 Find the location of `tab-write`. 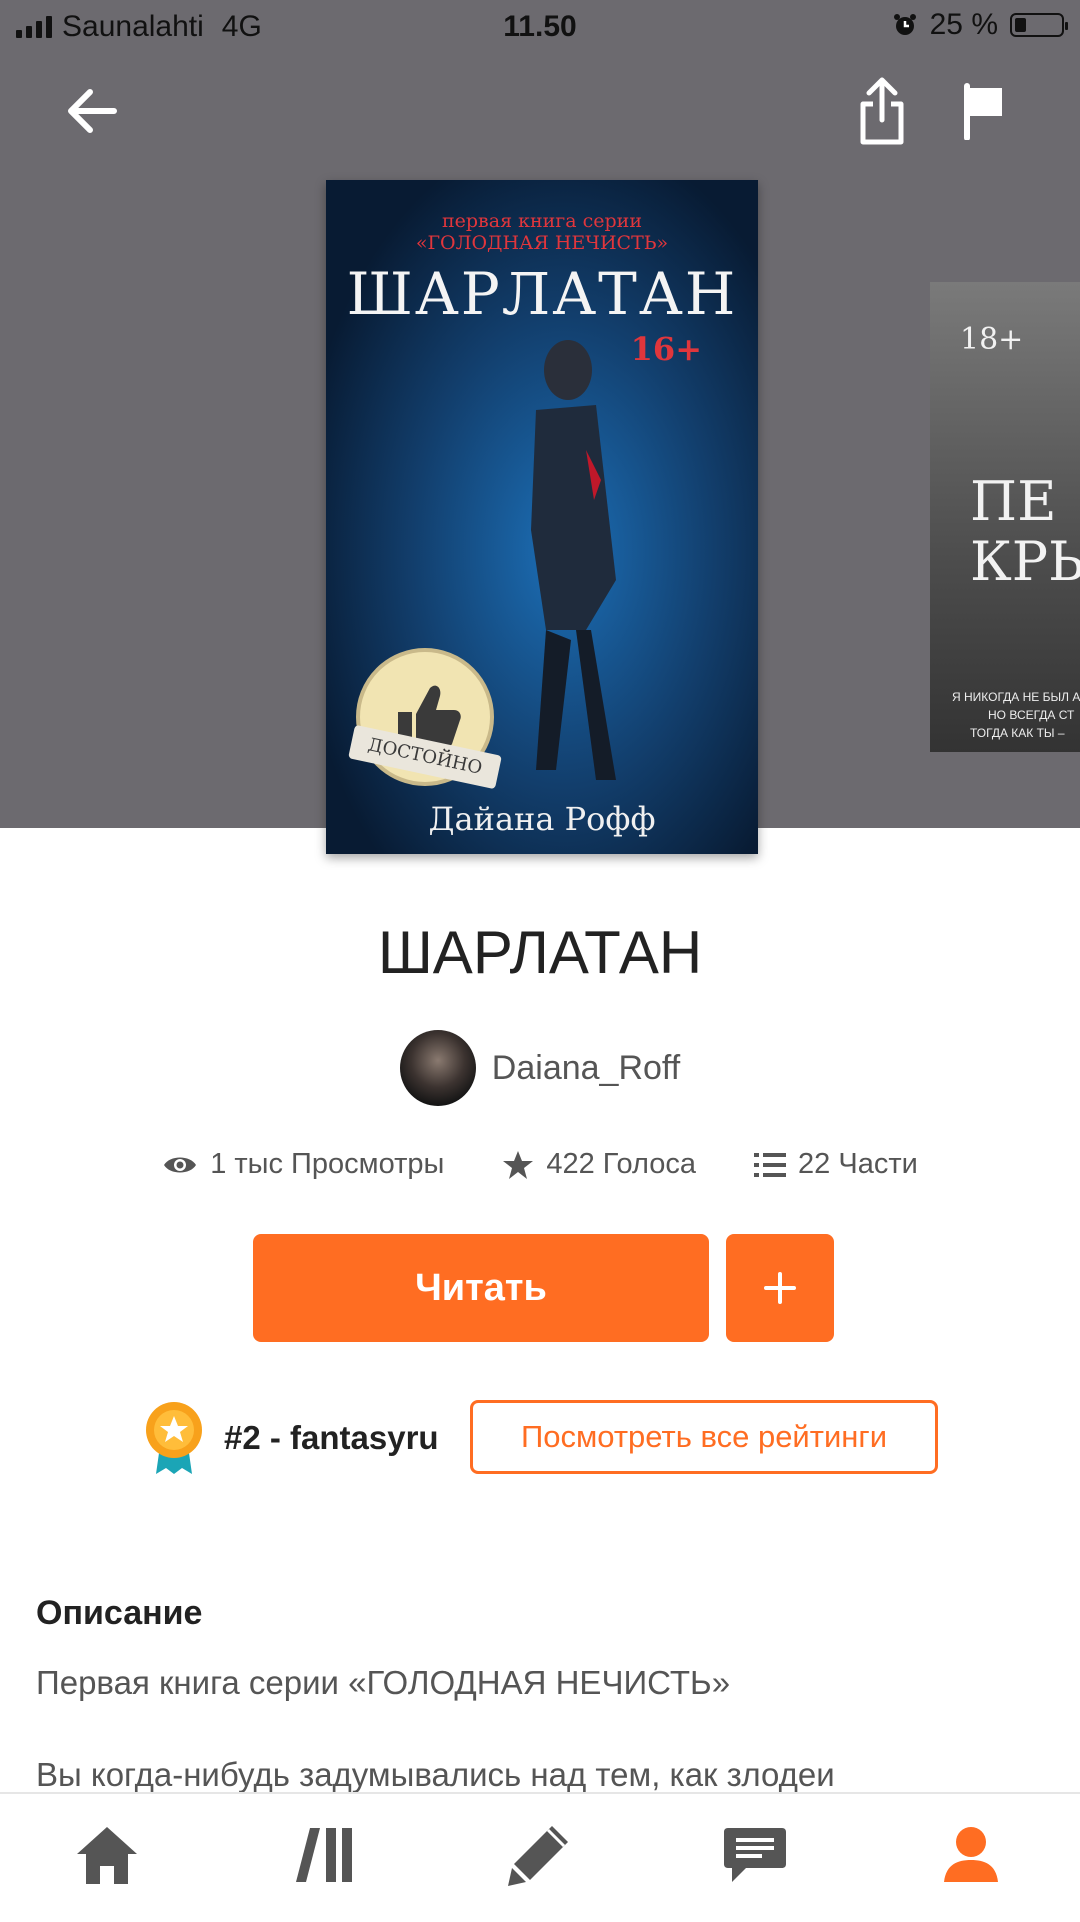

tab-write is located at coordinates (539, 1855).